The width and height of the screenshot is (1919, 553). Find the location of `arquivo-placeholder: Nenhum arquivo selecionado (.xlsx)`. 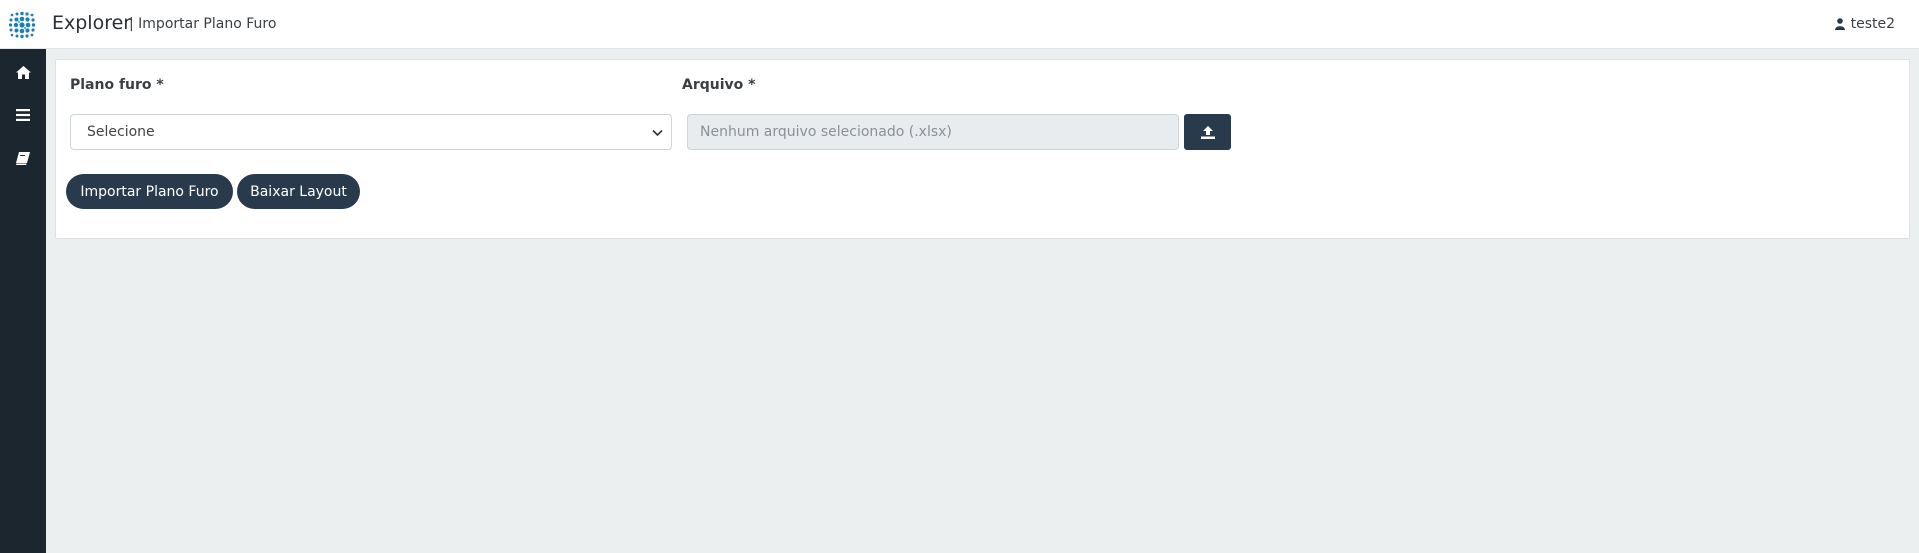

arquivo-placeholder: Nenhum arquivo selecionado (.xlsx) is located at coordinates (826, 132).